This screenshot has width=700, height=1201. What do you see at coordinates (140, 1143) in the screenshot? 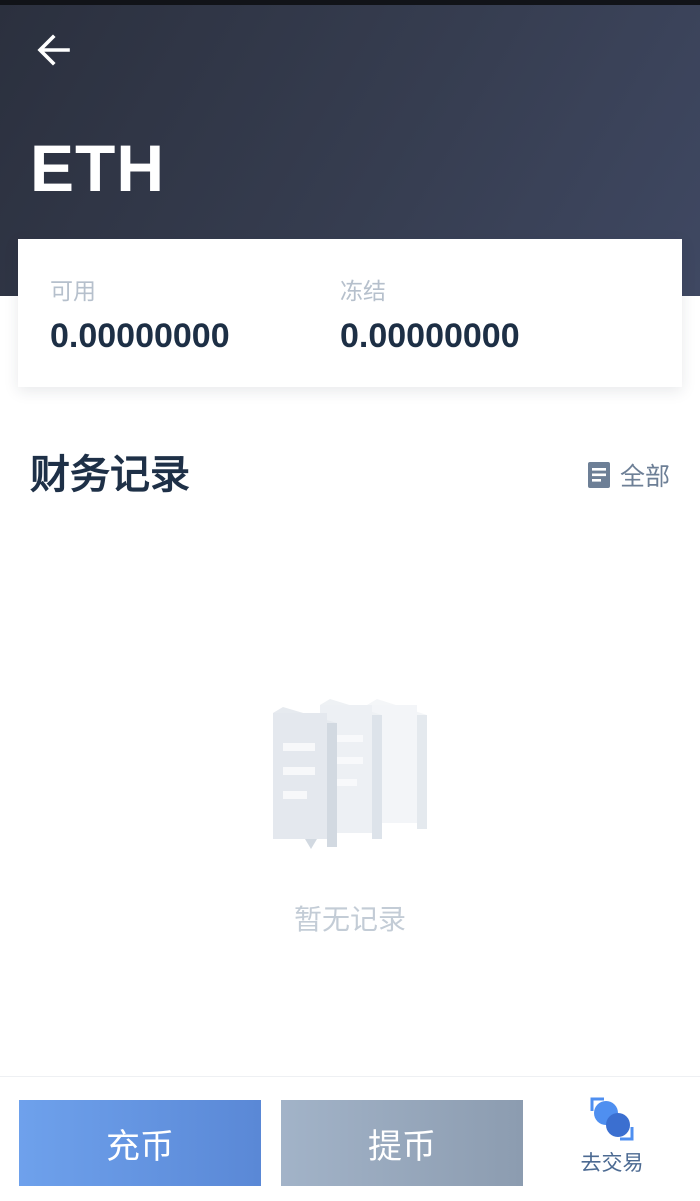
I see `deposit-button: 充币` at bounding box center [140, 1143].